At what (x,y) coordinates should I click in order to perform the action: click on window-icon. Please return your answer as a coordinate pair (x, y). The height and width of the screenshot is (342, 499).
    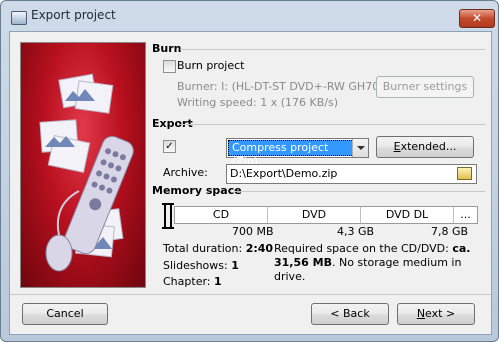
    Looking at the image, I should click on (19, 18).